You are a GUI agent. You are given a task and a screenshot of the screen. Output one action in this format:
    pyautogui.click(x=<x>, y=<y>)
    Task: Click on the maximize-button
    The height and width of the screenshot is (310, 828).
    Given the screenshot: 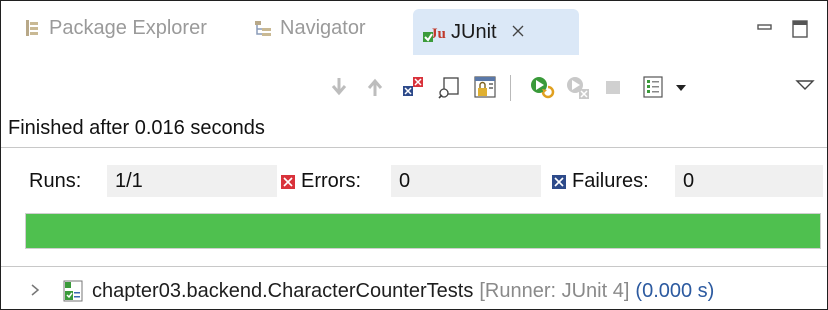 What is the action you would take?
    pyautogui.click(x=800, y=31)
    